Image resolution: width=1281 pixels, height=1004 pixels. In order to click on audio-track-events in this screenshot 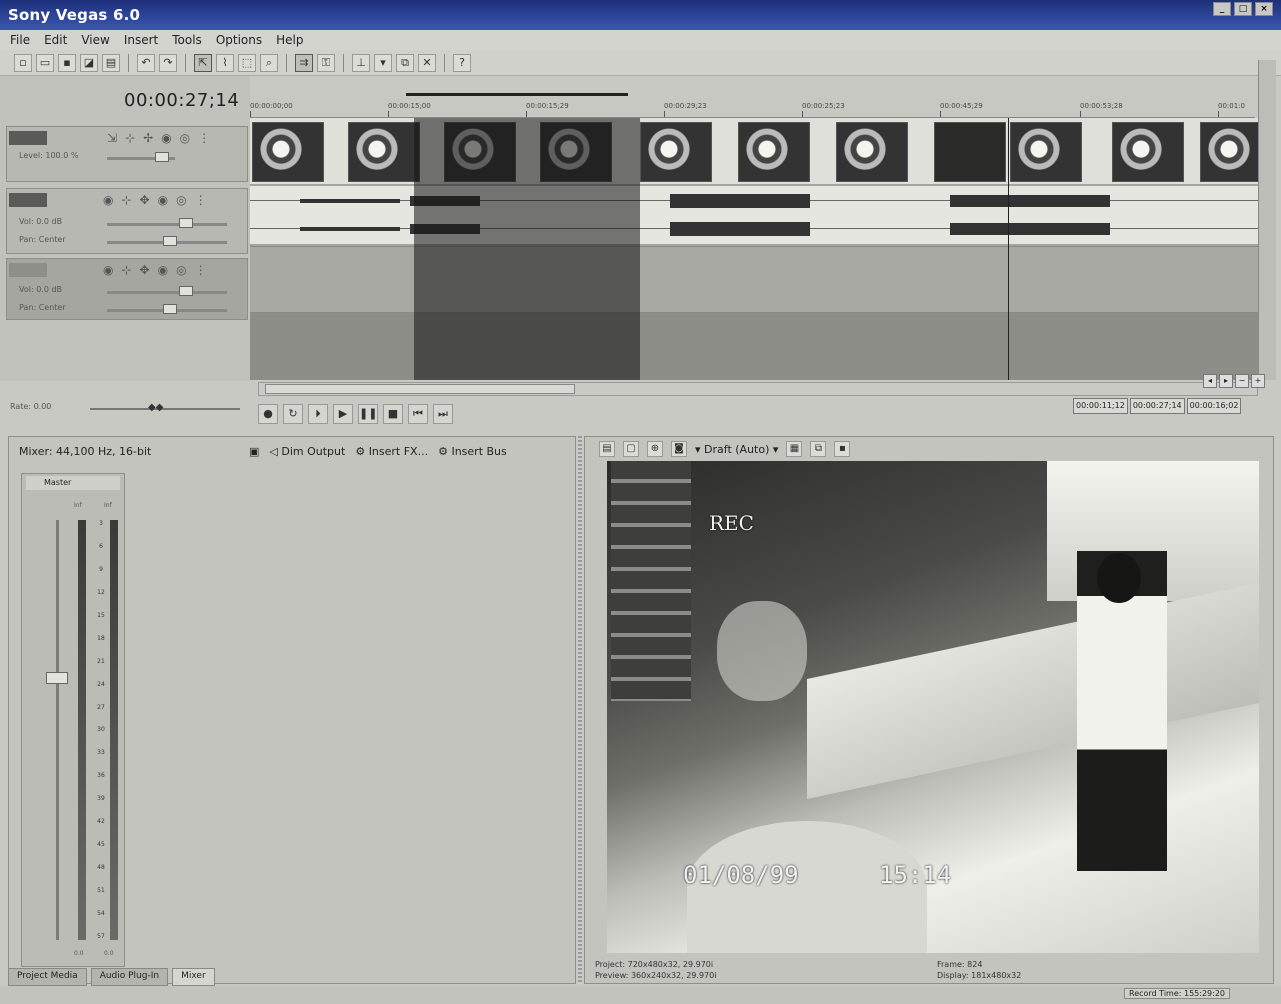, I will do `click(754, 215)`.